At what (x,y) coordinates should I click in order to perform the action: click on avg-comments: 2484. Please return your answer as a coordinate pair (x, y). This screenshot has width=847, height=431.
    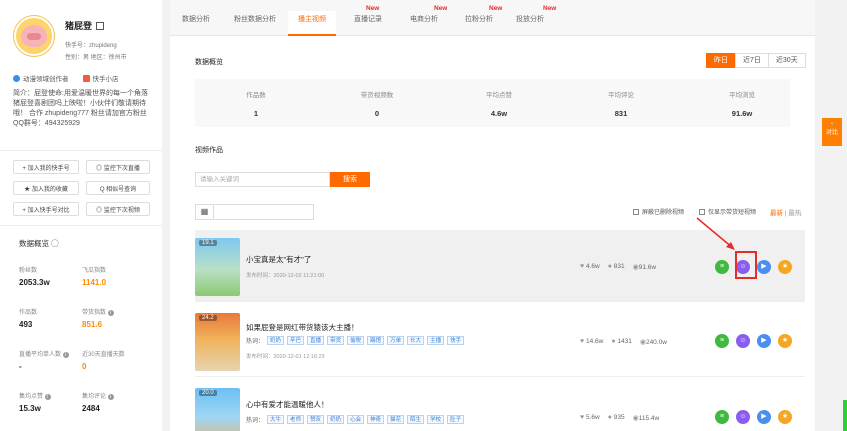
    Looking at the image, I should click on (91, 408).